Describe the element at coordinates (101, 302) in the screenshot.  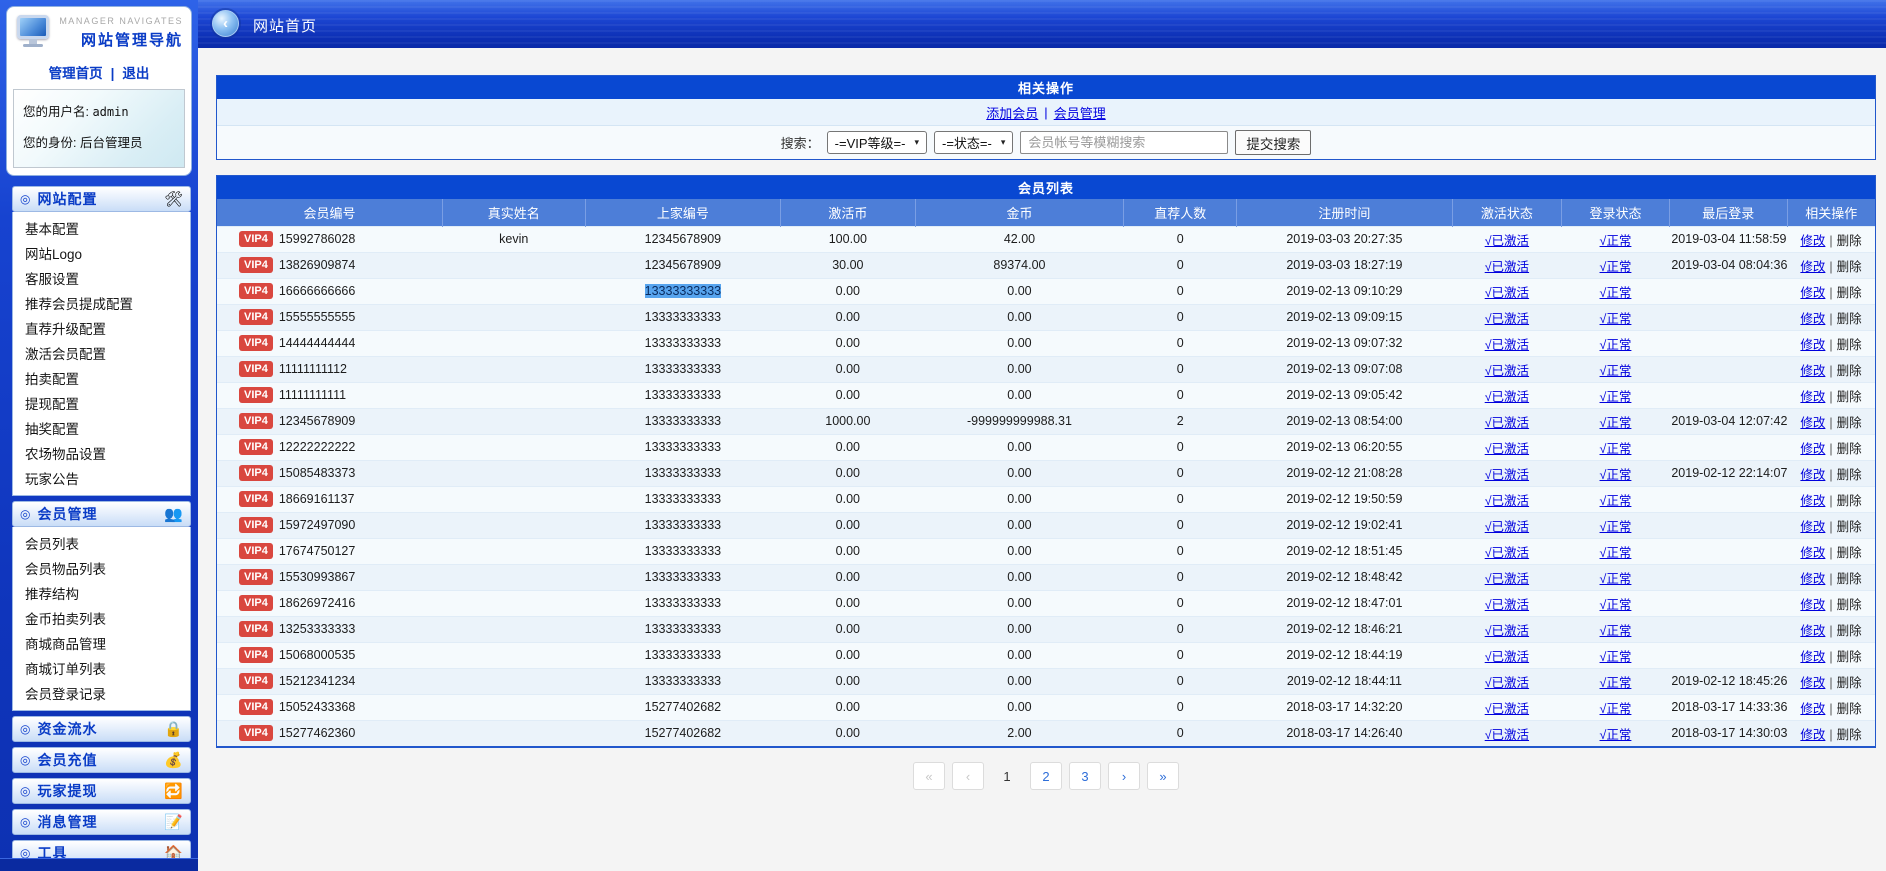
I see `sidebar-item: 推荐会员提成配置` at that location.